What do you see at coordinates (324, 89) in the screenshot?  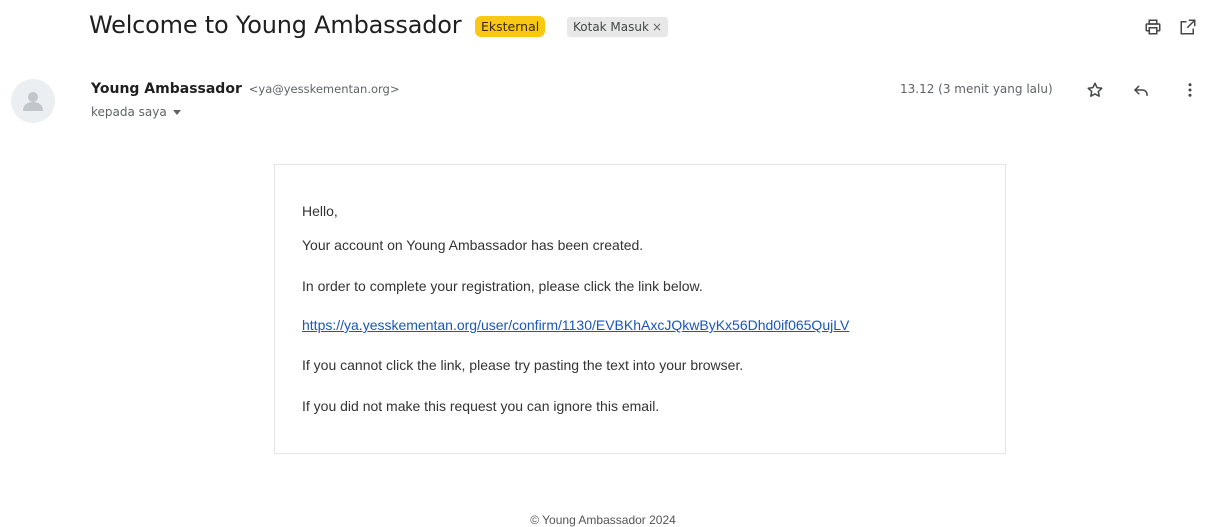 I see `sender-email: <ya@yesskementan.org>` at bounding box center [324, 89].